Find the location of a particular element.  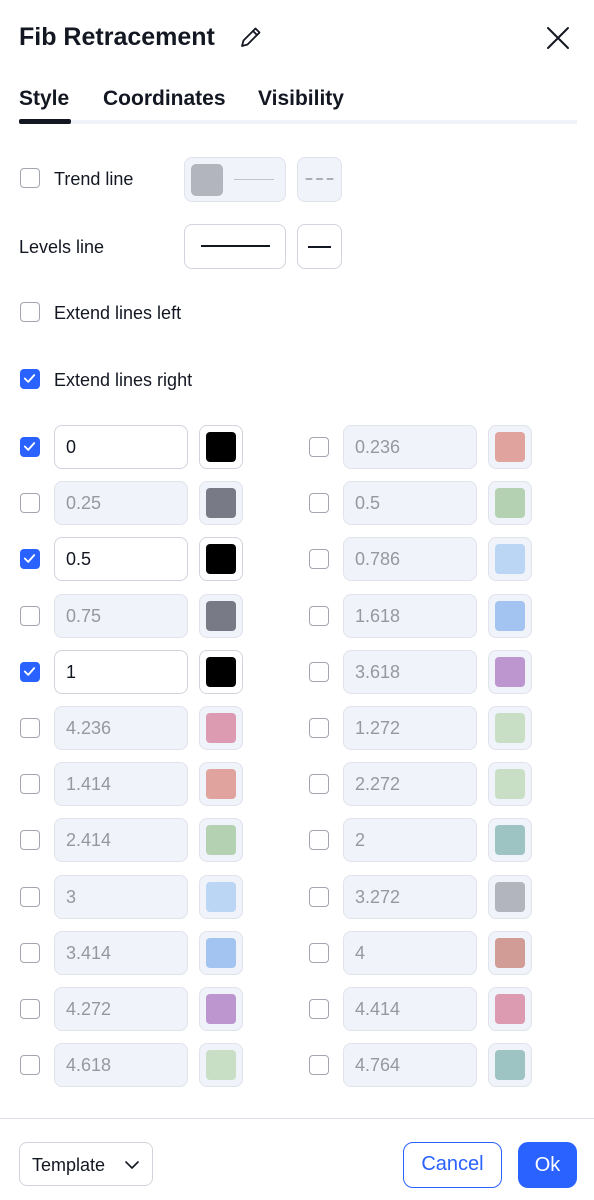

close-icon is located at coordinates (558, 38).